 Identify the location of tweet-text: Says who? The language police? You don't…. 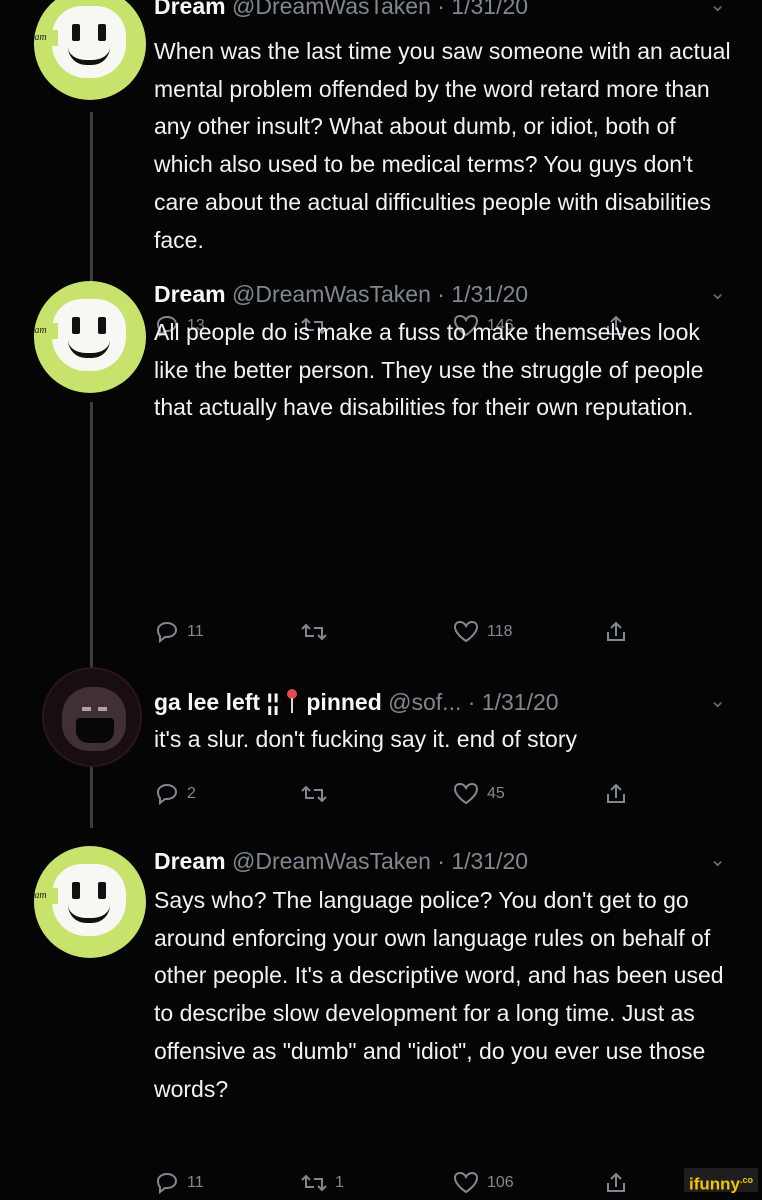
(439, 994).